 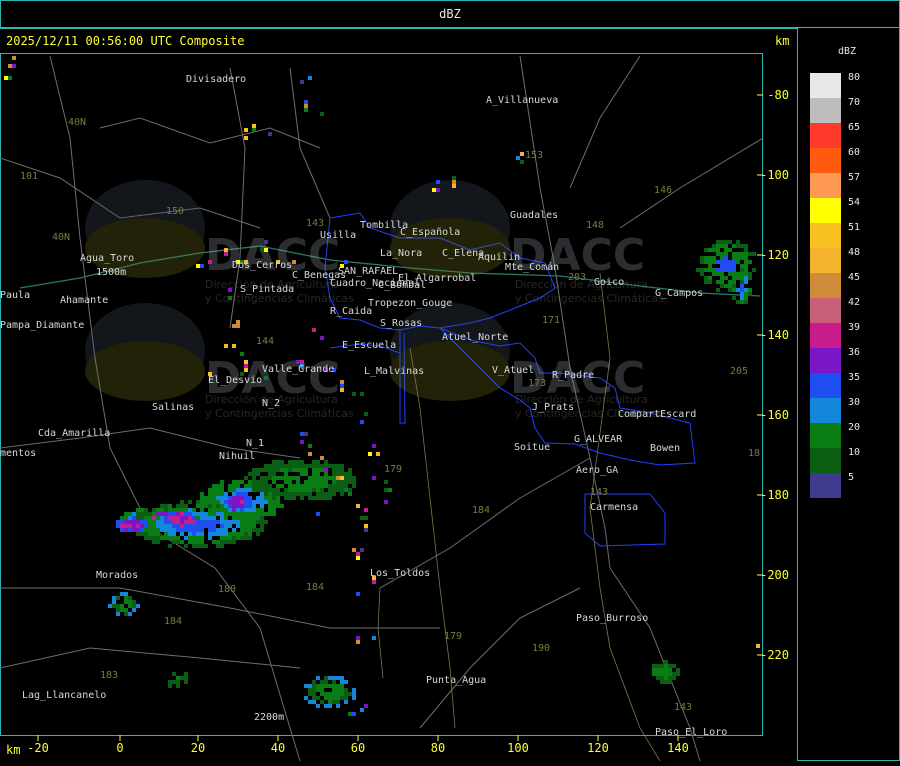 I want to click on route-number: 190, so click(x=541, y=648).